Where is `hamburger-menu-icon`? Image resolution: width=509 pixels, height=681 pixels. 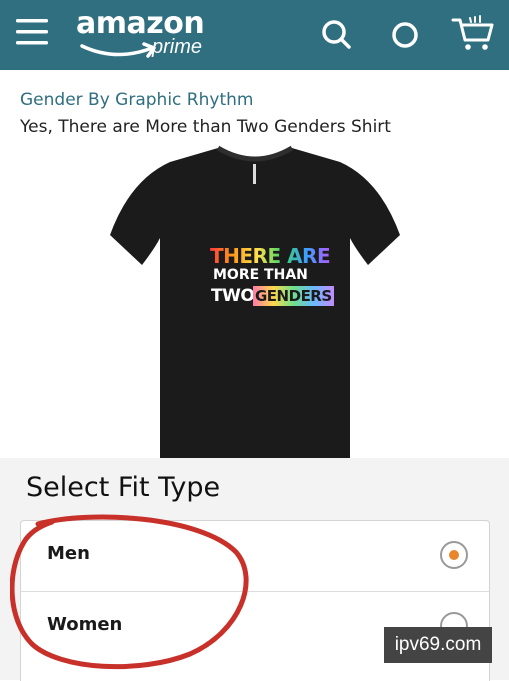 hamburger-menu-icon is located at coordinates (32, 32).